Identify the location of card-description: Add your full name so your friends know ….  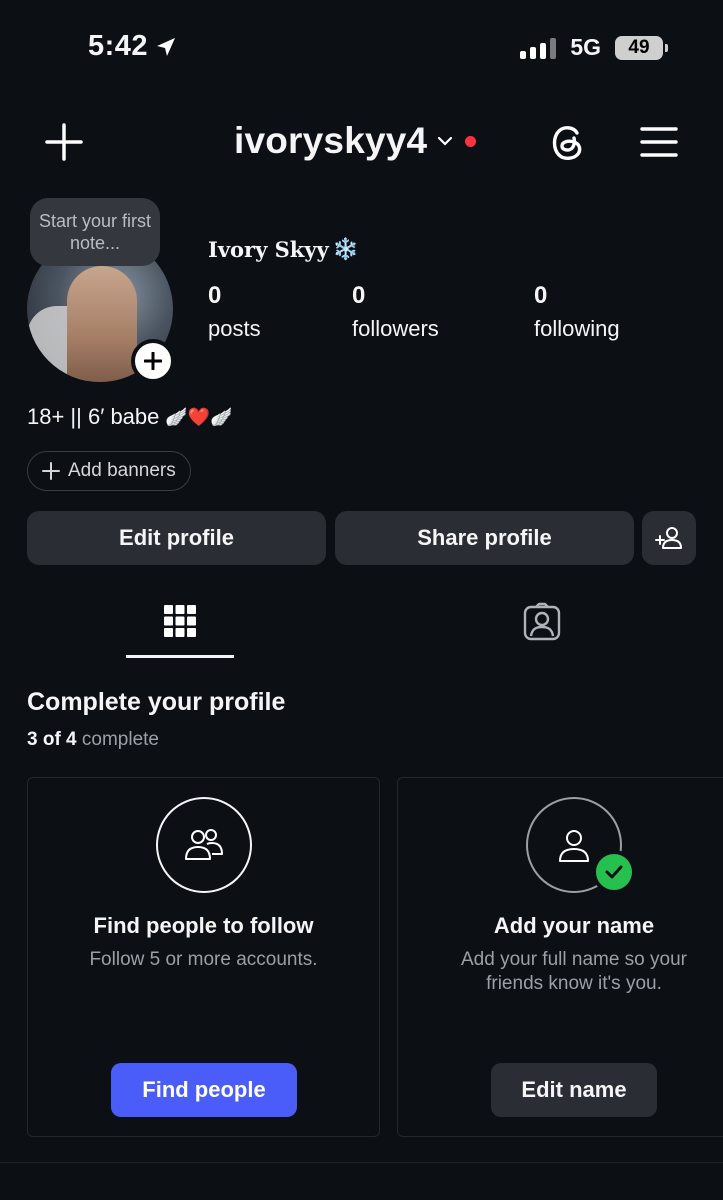
(573, 971).